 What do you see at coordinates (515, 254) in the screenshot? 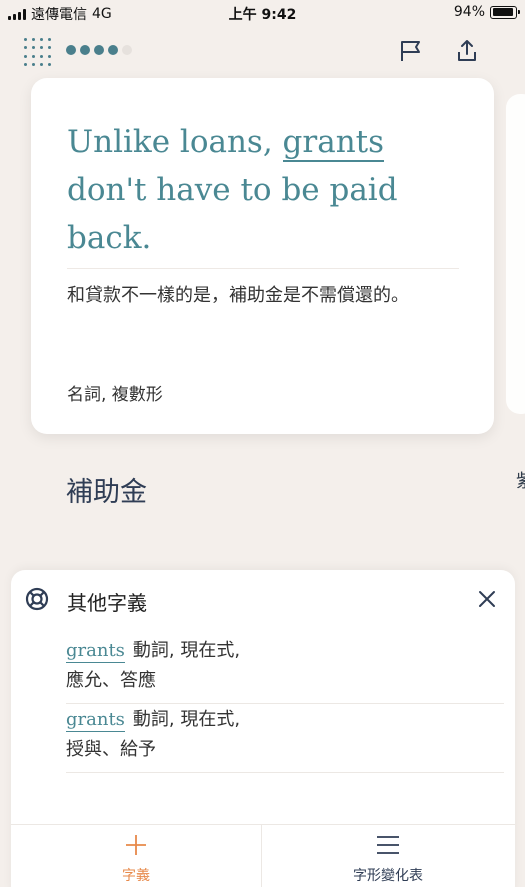
I see `next-card-peek` at bounding box center [515, 254].